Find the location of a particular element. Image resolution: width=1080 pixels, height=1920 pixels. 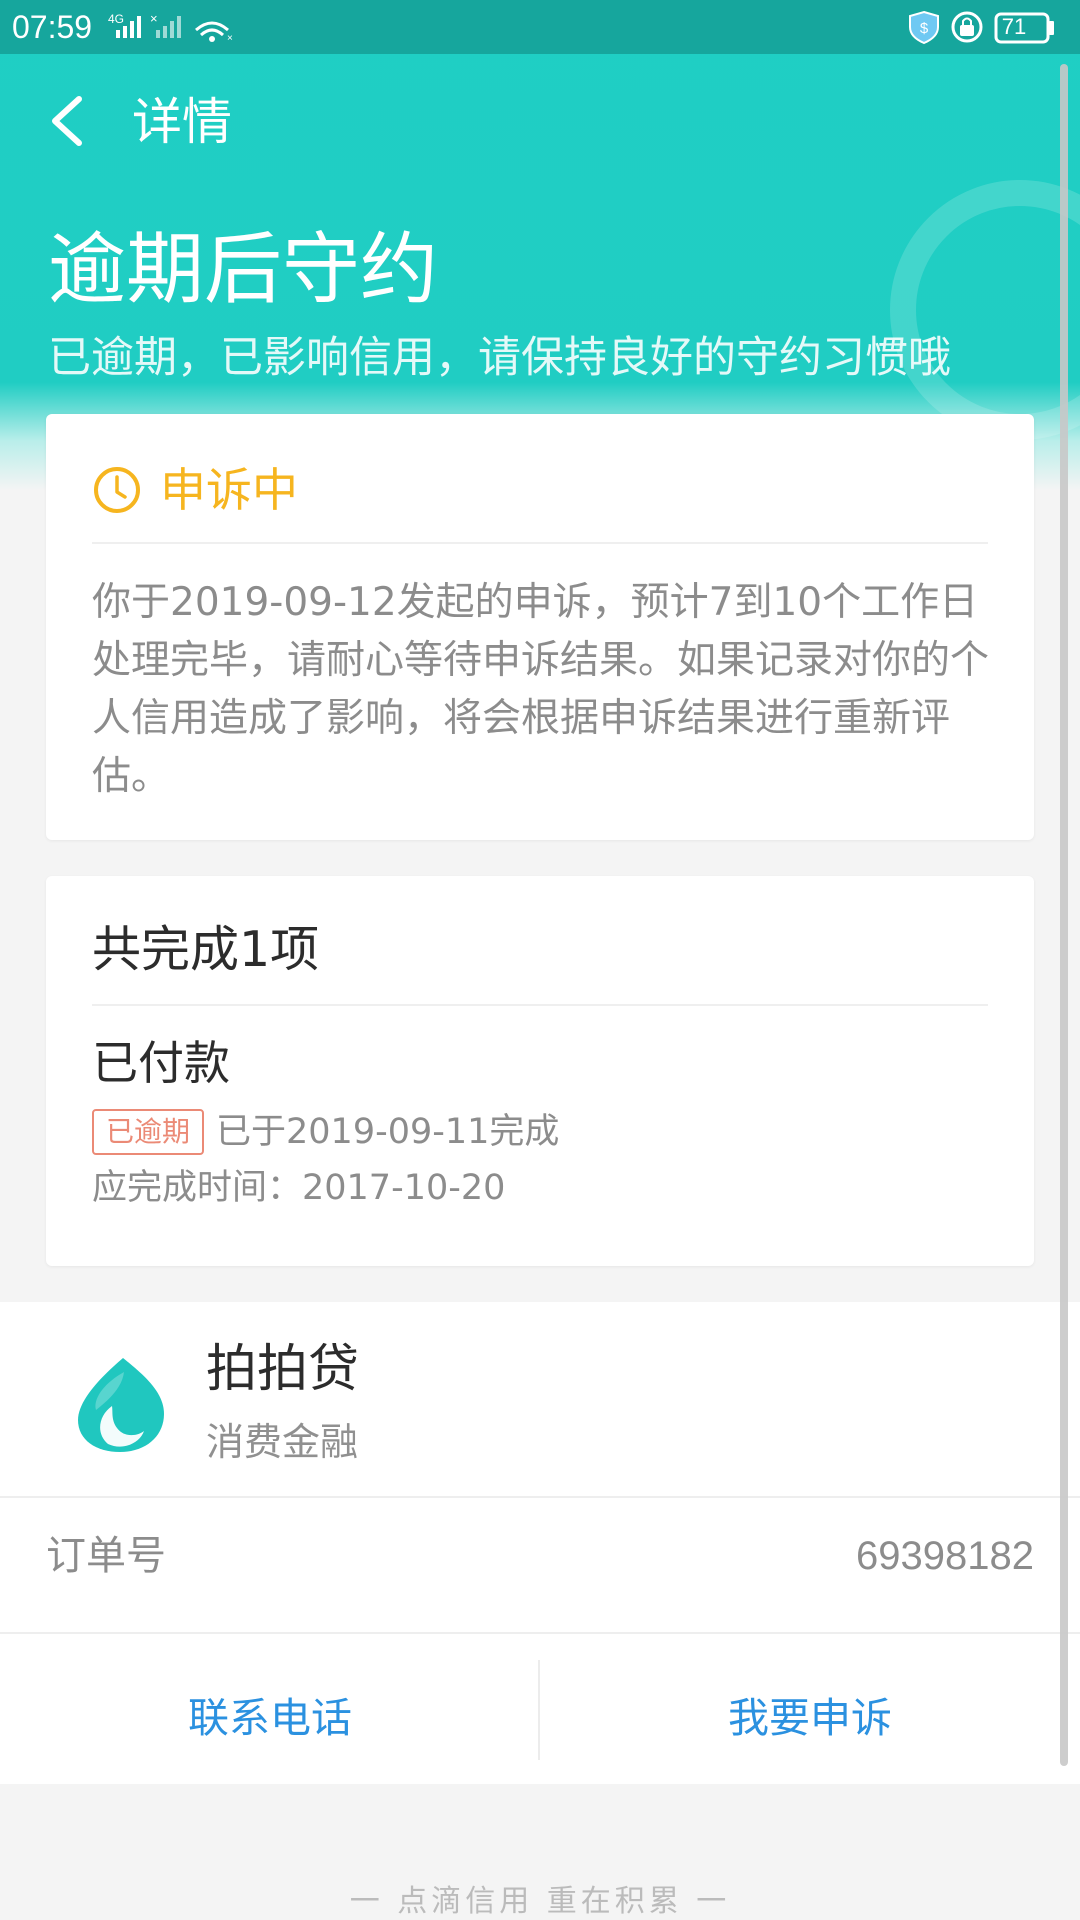

water-drop-icon is located at coordinates (121, 1405).